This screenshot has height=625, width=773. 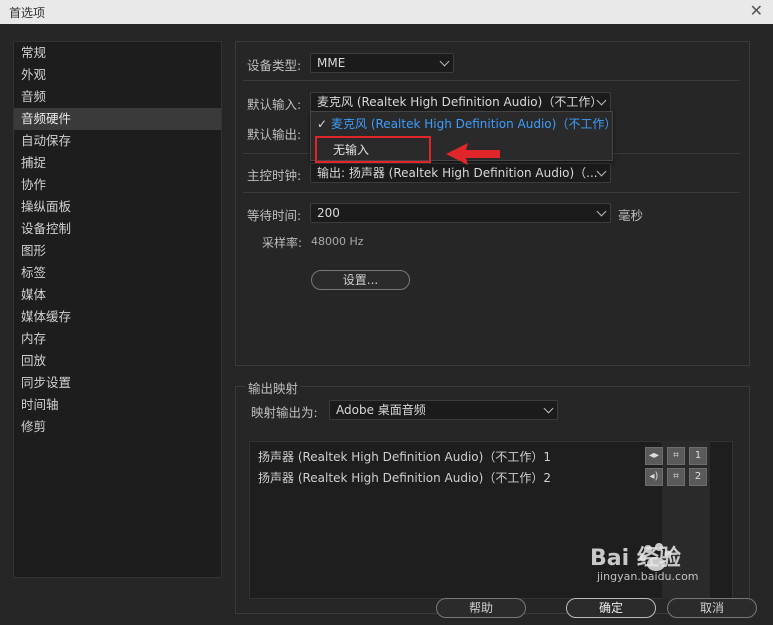 I want to click on map-output-select: Adobe 桌面音频, so click(x=443, y=410).